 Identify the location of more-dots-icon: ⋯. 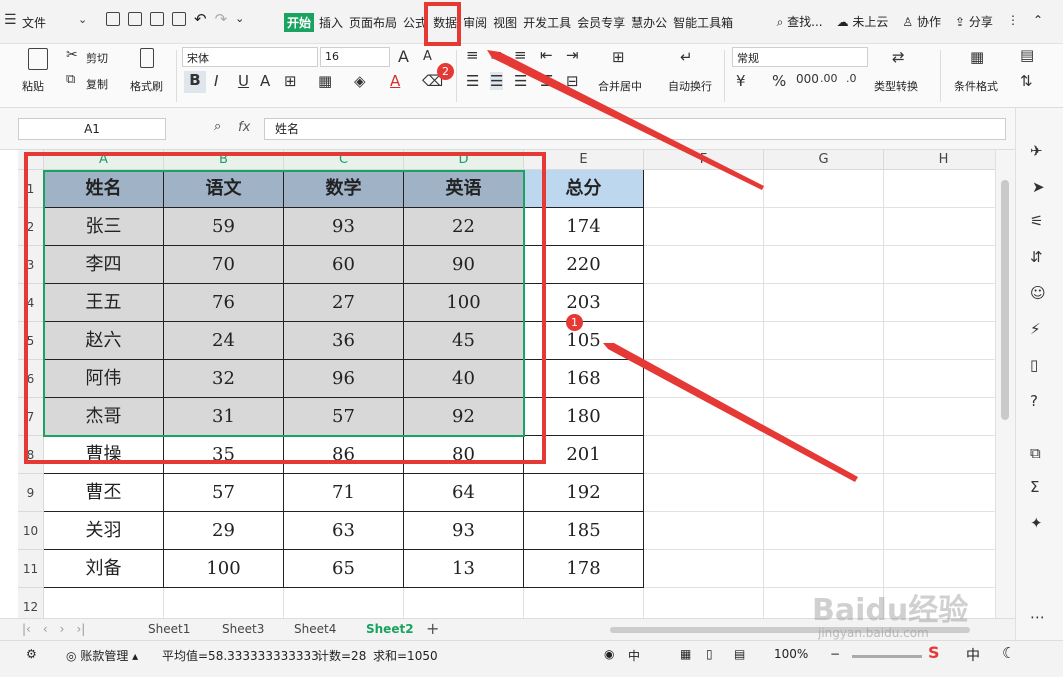
(1037, 617).